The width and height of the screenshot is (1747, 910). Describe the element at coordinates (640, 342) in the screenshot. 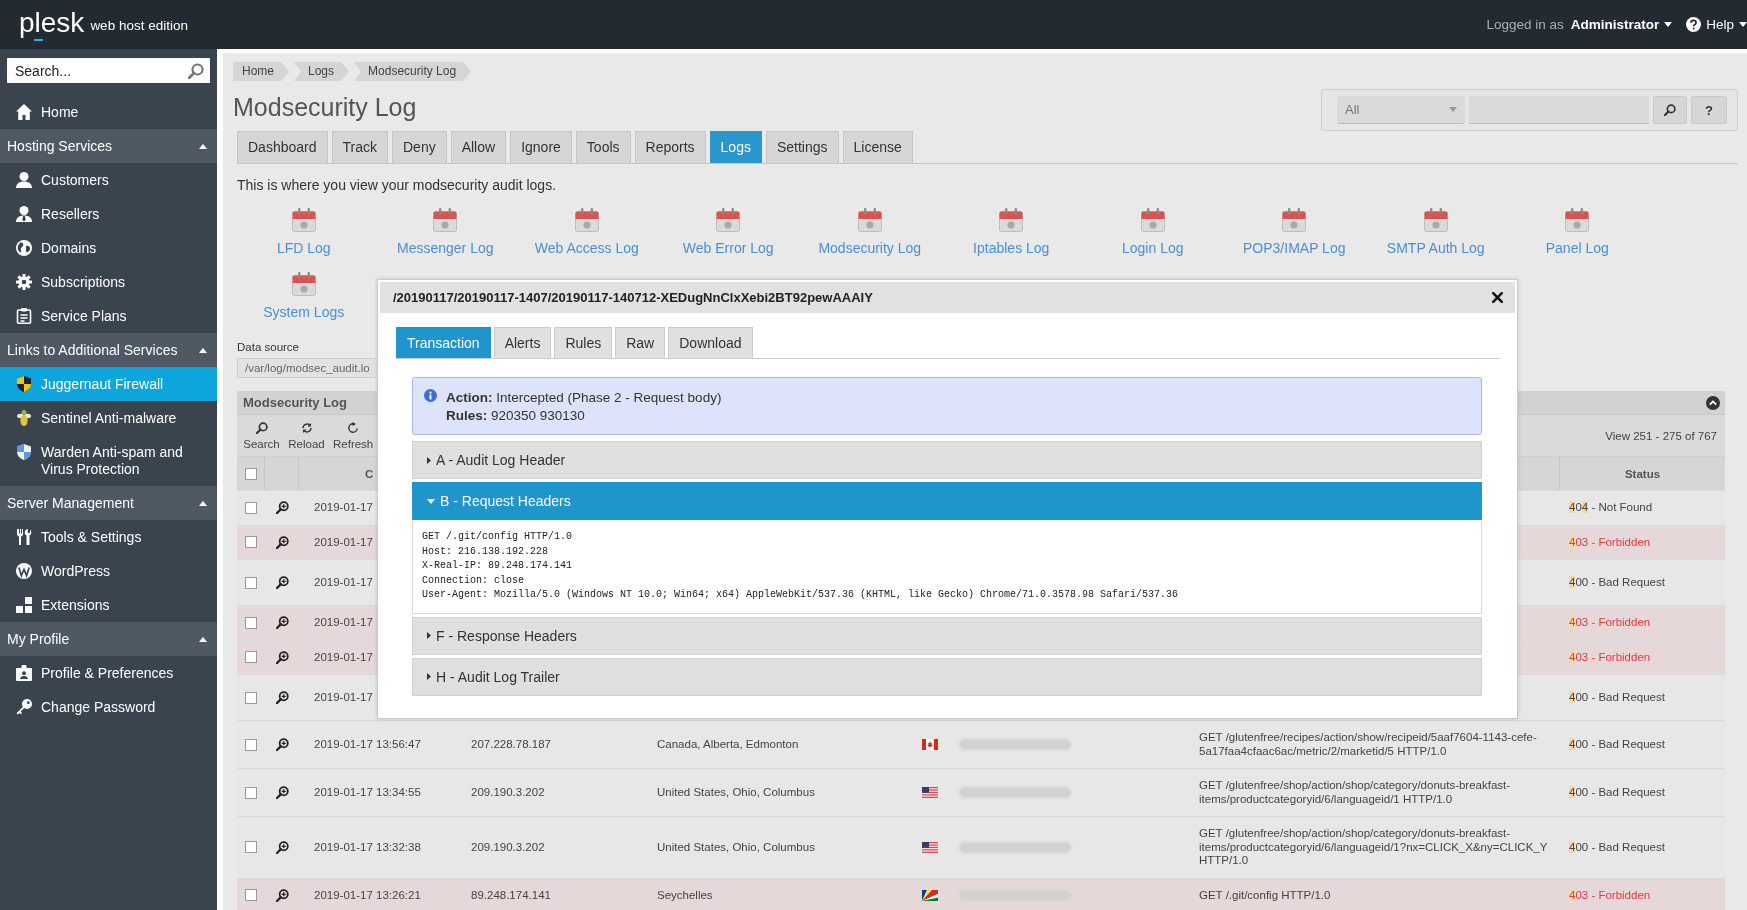

I see `tab: Raw` at that location.